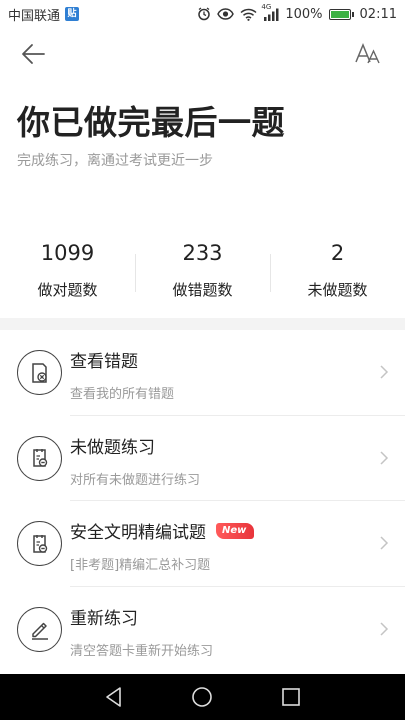  I want to click on battery-icon, so click(341, 14).